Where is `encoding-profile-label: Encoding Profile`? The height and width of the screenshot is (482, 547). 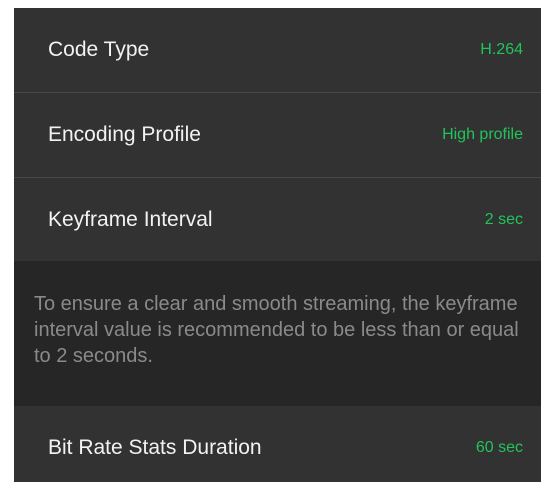 encoding-profile-label: Encoding Profile is located at coordinates (124, 134).